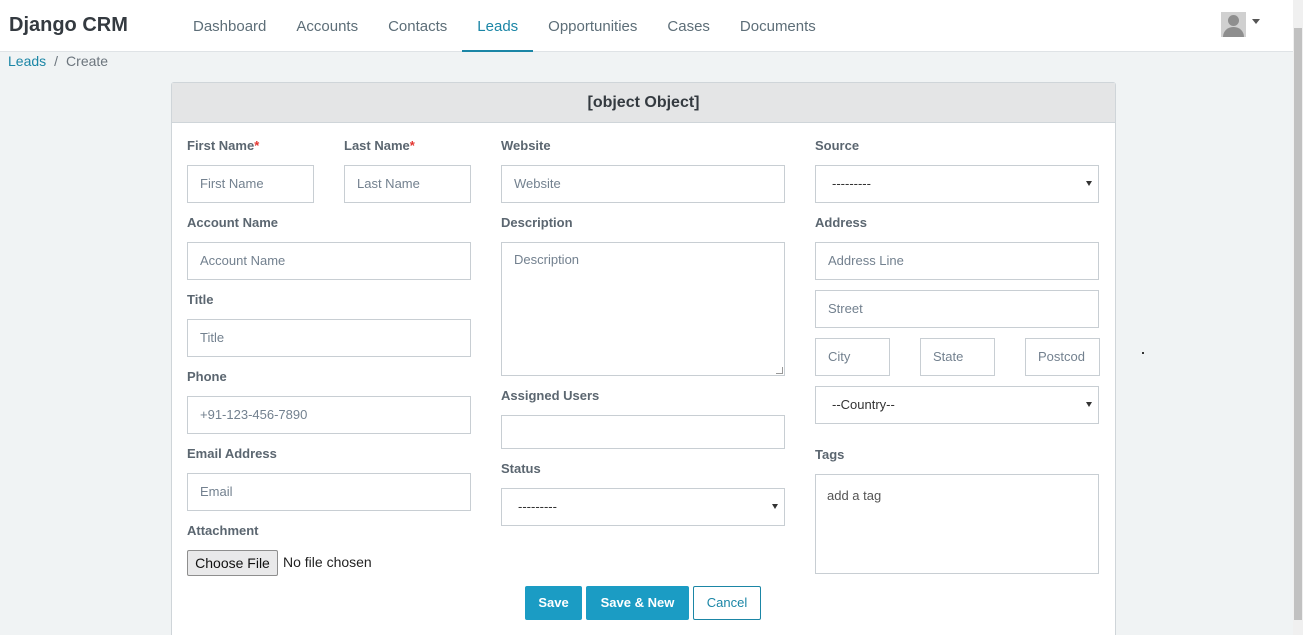  Describe the element at coordinates (27, 61) in the screenshot. I see `breadcrumb-leads-link: Leads` at that location.